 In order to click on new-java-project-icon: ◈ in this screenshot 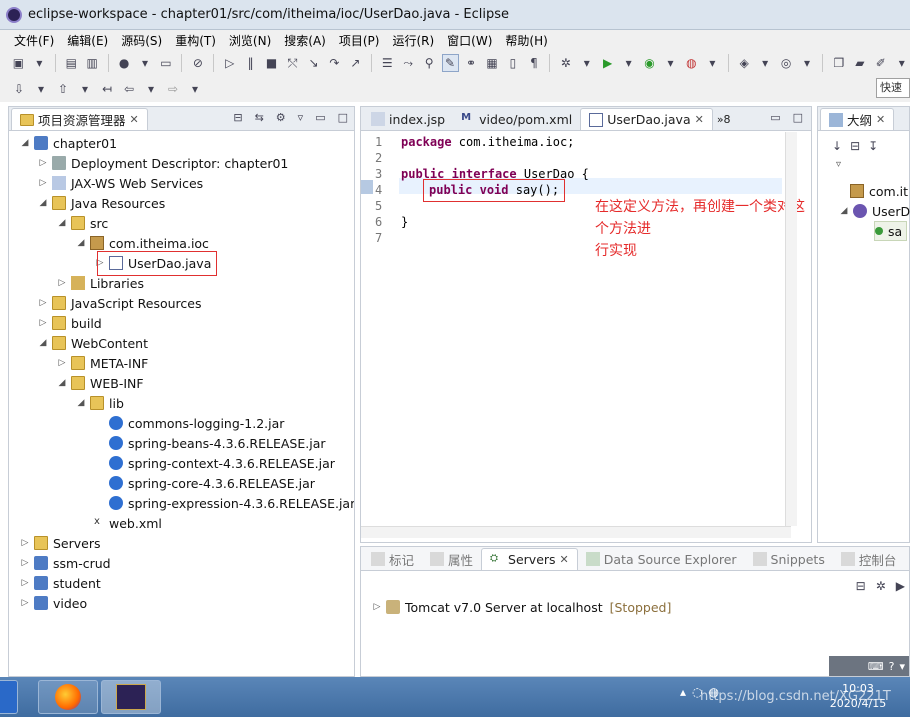, I will do `click(744, 63)`.